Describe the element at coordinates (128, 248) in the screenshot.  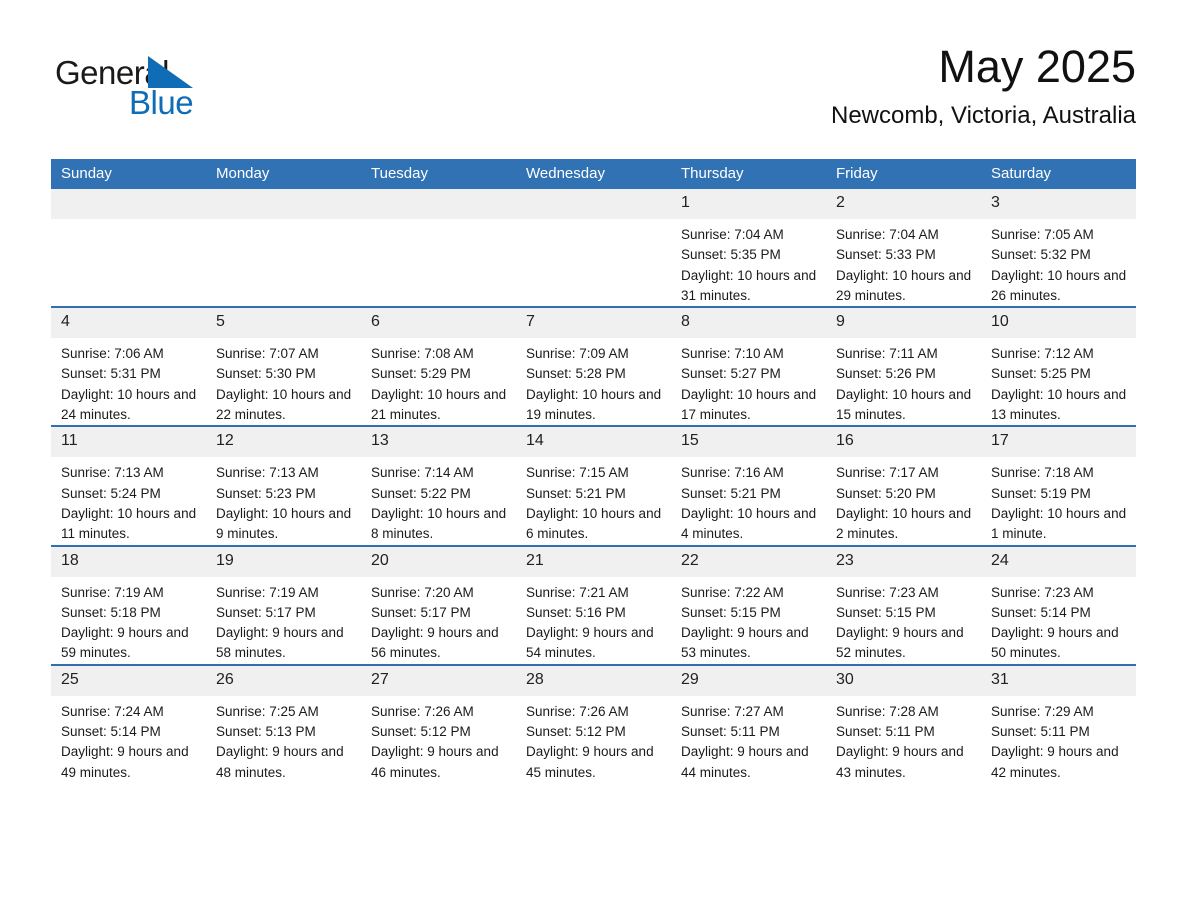
I see `calendar-day-cell-empty` at that location.